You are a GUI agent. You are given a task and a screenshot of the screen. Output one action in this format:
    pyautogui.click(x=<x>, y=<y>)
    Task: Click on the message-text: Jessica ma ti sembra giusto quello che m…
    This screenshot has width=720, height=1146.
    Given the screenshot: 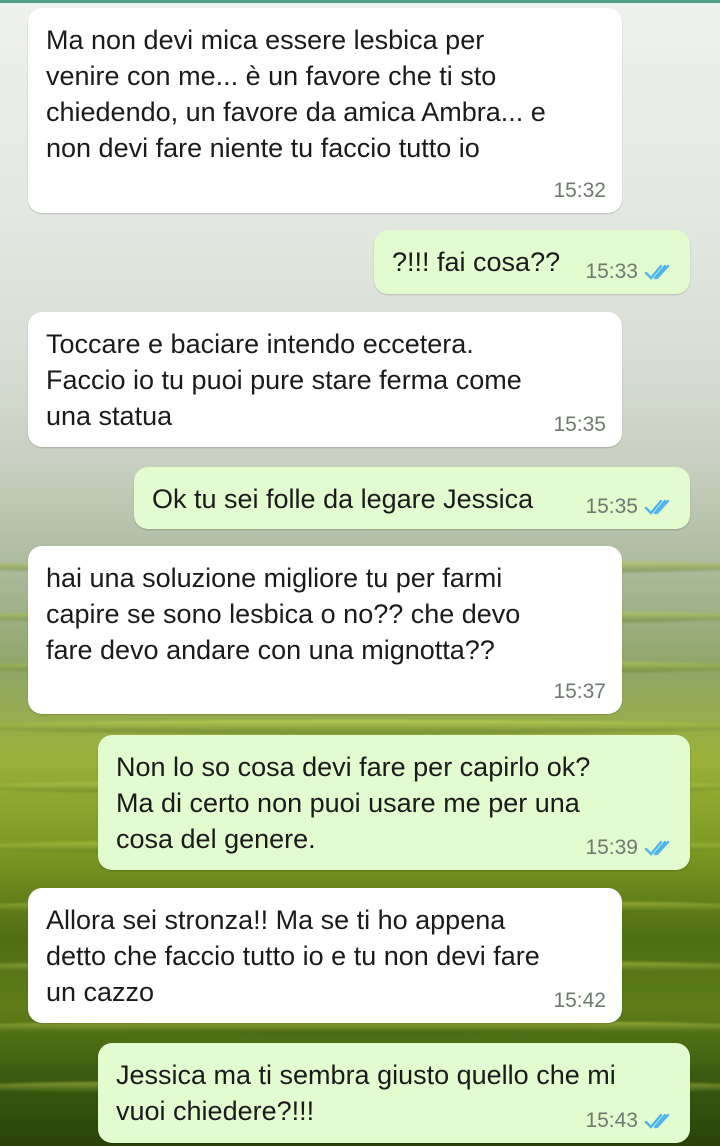 What is the action you would take?
    pyautogui.click(x=366, y=1093)
    